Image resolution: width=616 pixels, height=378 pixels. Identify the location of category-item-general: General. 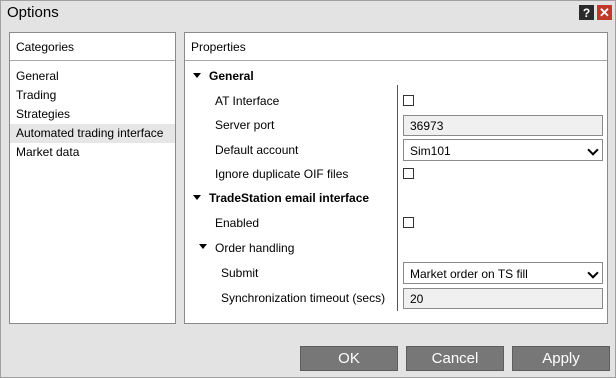
(92, 76).